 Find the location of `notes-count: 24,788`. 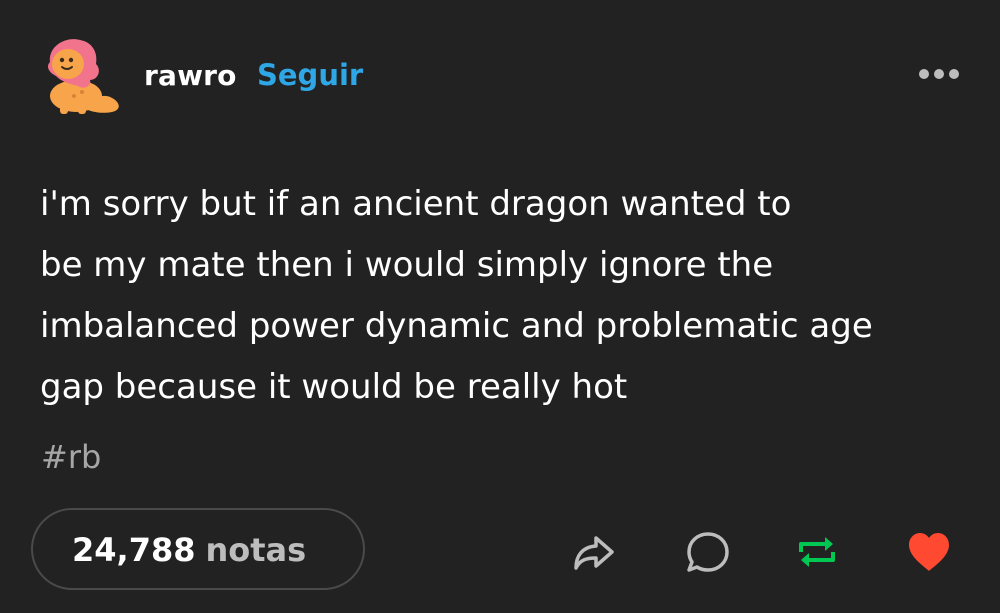

notes-count: 24,788 is located at coordinates (134, 550).